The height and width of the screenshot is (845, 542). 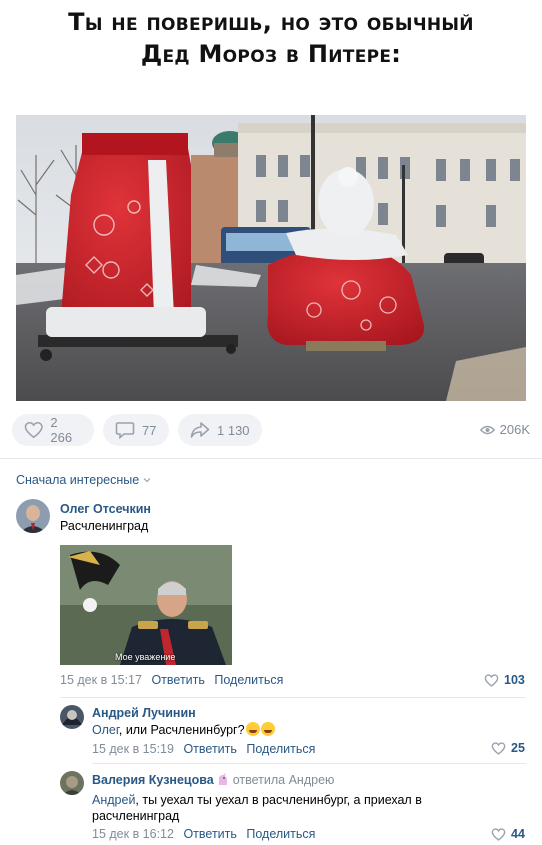 I want to click on comment-author: Андрей Лучинин, so click(x=144, y=713).